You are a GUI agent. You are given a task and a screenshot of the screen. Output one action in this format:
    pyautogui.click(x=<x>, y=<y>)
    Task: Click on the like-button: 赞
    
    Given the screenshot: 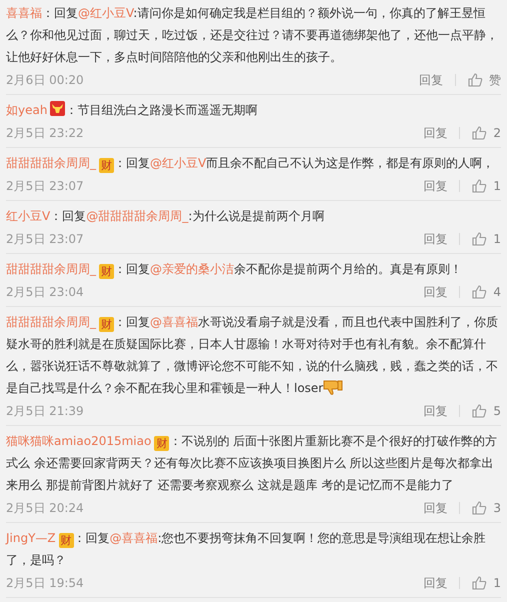 What is the action you would take?
    pyautogui.click(x=484, y=80)
    